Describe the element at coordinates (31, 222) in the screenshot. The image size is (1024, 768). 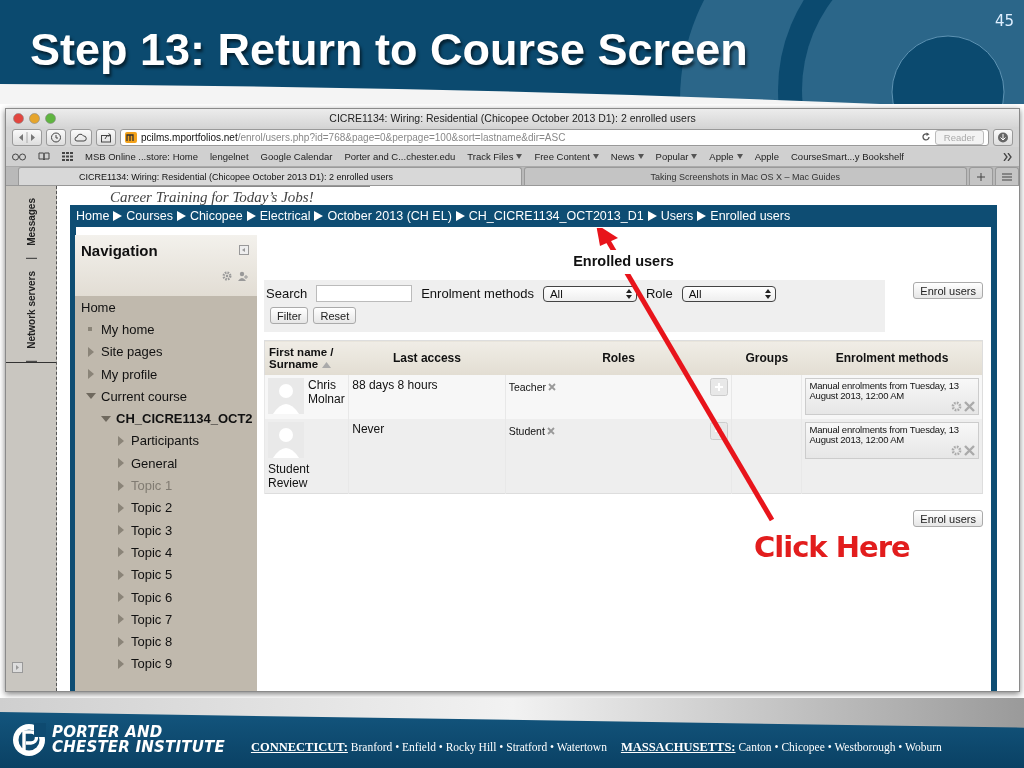
I see `dock-tab: Messages` at that location.